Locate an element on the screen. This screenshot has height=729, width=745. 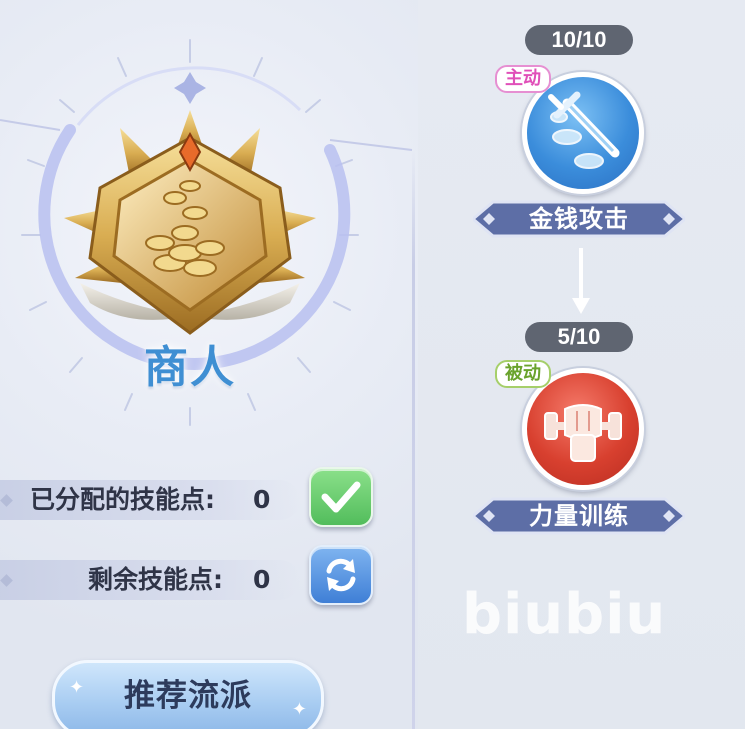
sword-coins-icon is located at coordinates (584, 130).